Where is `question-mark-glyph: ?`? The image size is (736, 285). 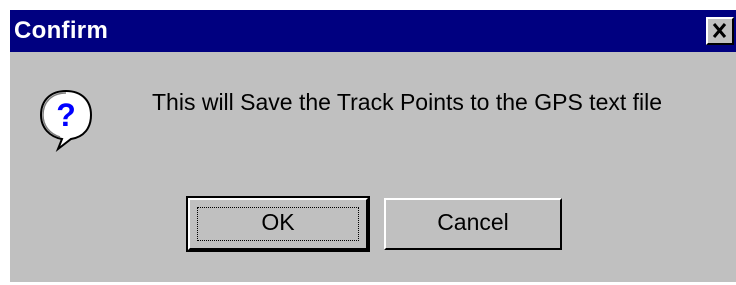 question-mark-glyph: ? is located at coordinates (66, 115).